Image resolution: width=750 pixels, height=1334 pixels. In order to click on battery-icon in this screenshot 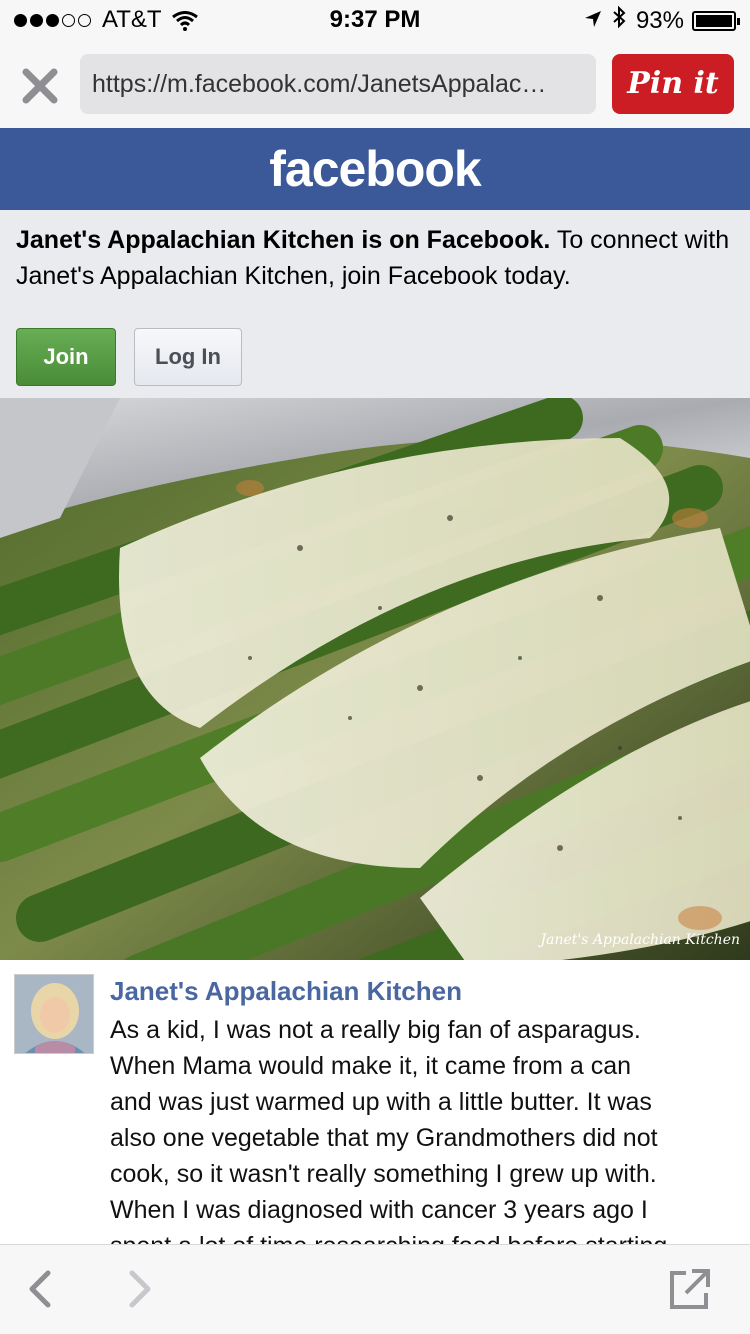, I will do `click(716, 20)`.